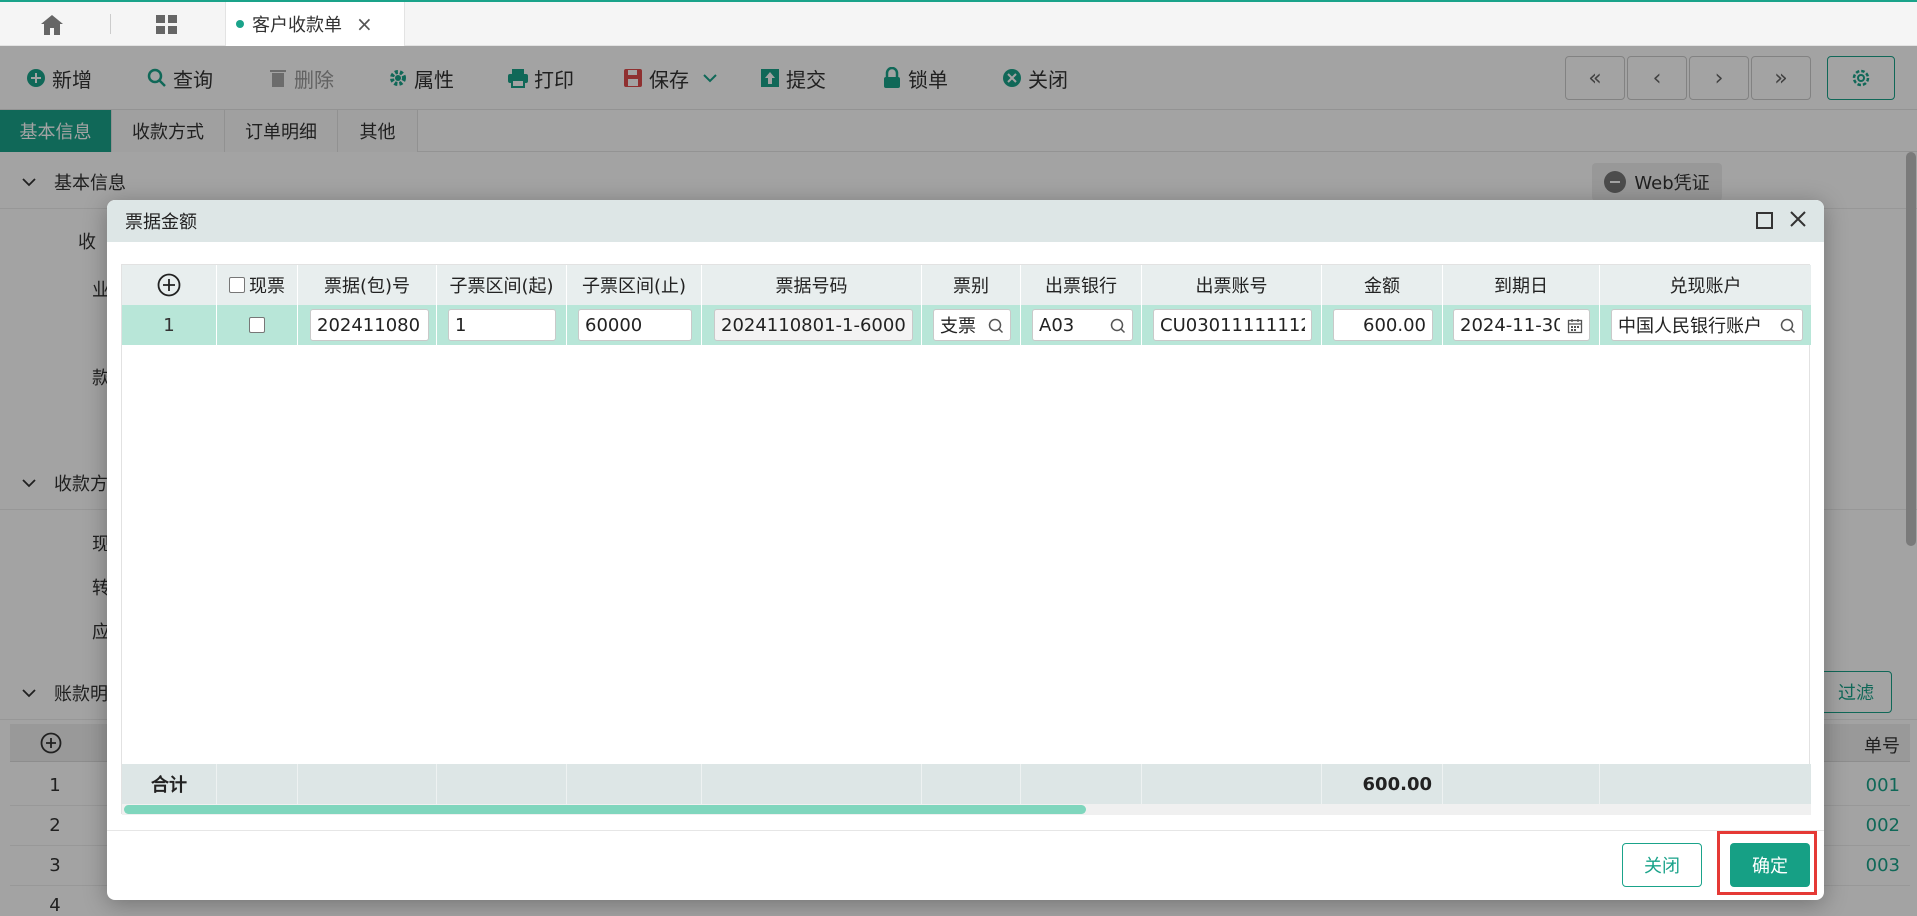 The width and height of the screenshot is (1917, 916). I want to click on bank-input: A03, so click(1082, 325).